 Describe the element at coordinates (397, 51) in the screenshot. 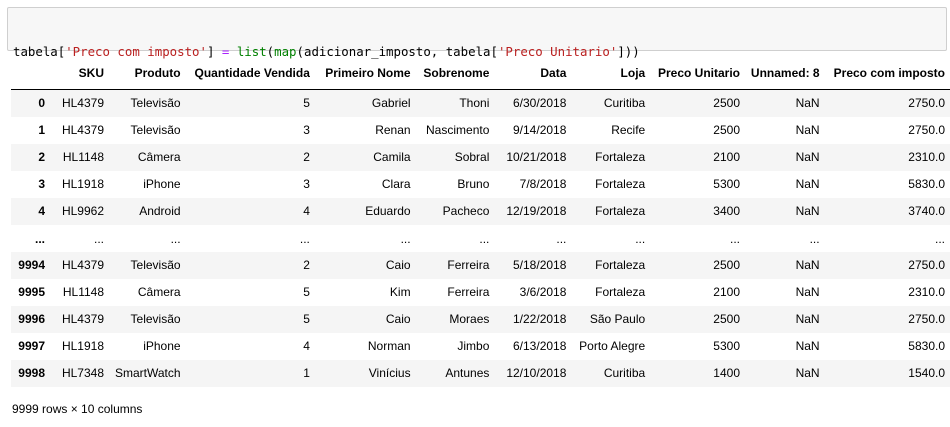

I see `code-token: (adicionar_imposto, tabela[` at that location.